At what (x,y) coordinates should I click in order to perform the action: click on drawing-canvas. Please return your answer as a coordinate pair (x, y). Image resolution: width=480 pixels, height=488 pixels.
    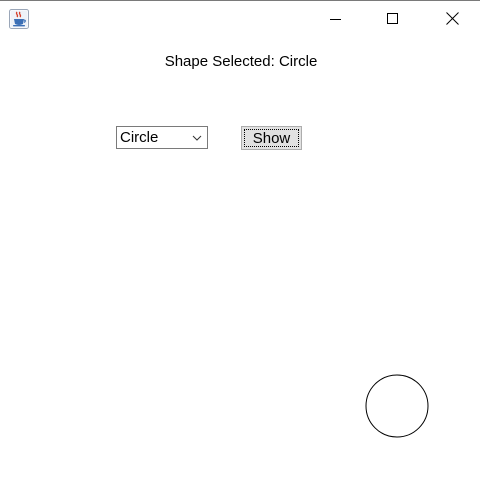
    Looking at the image, I should click on (397, 406).